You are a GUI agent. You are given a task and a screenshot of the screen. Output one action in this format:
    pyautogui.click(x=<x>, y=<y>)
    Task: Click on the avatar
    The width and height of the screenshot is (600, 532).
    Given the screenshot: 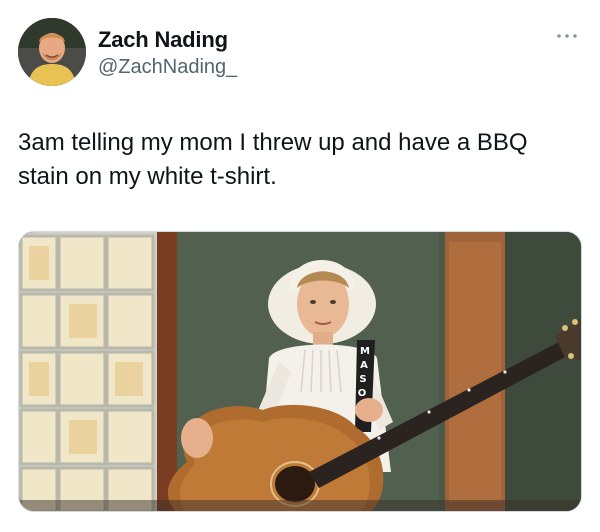 What is the action you would take?
    pyautogui.click(x=52, y=52)
    